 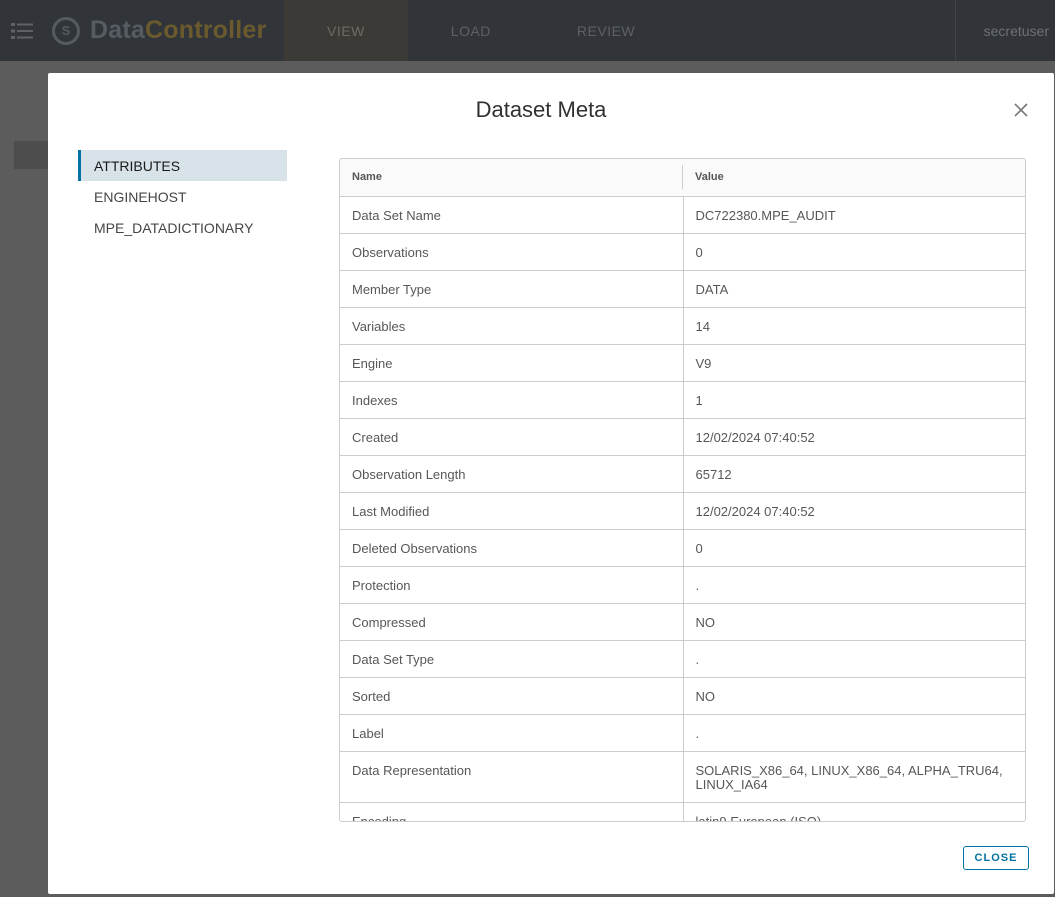 I want to click on cell-name: Created, so click(x=512, y=437).